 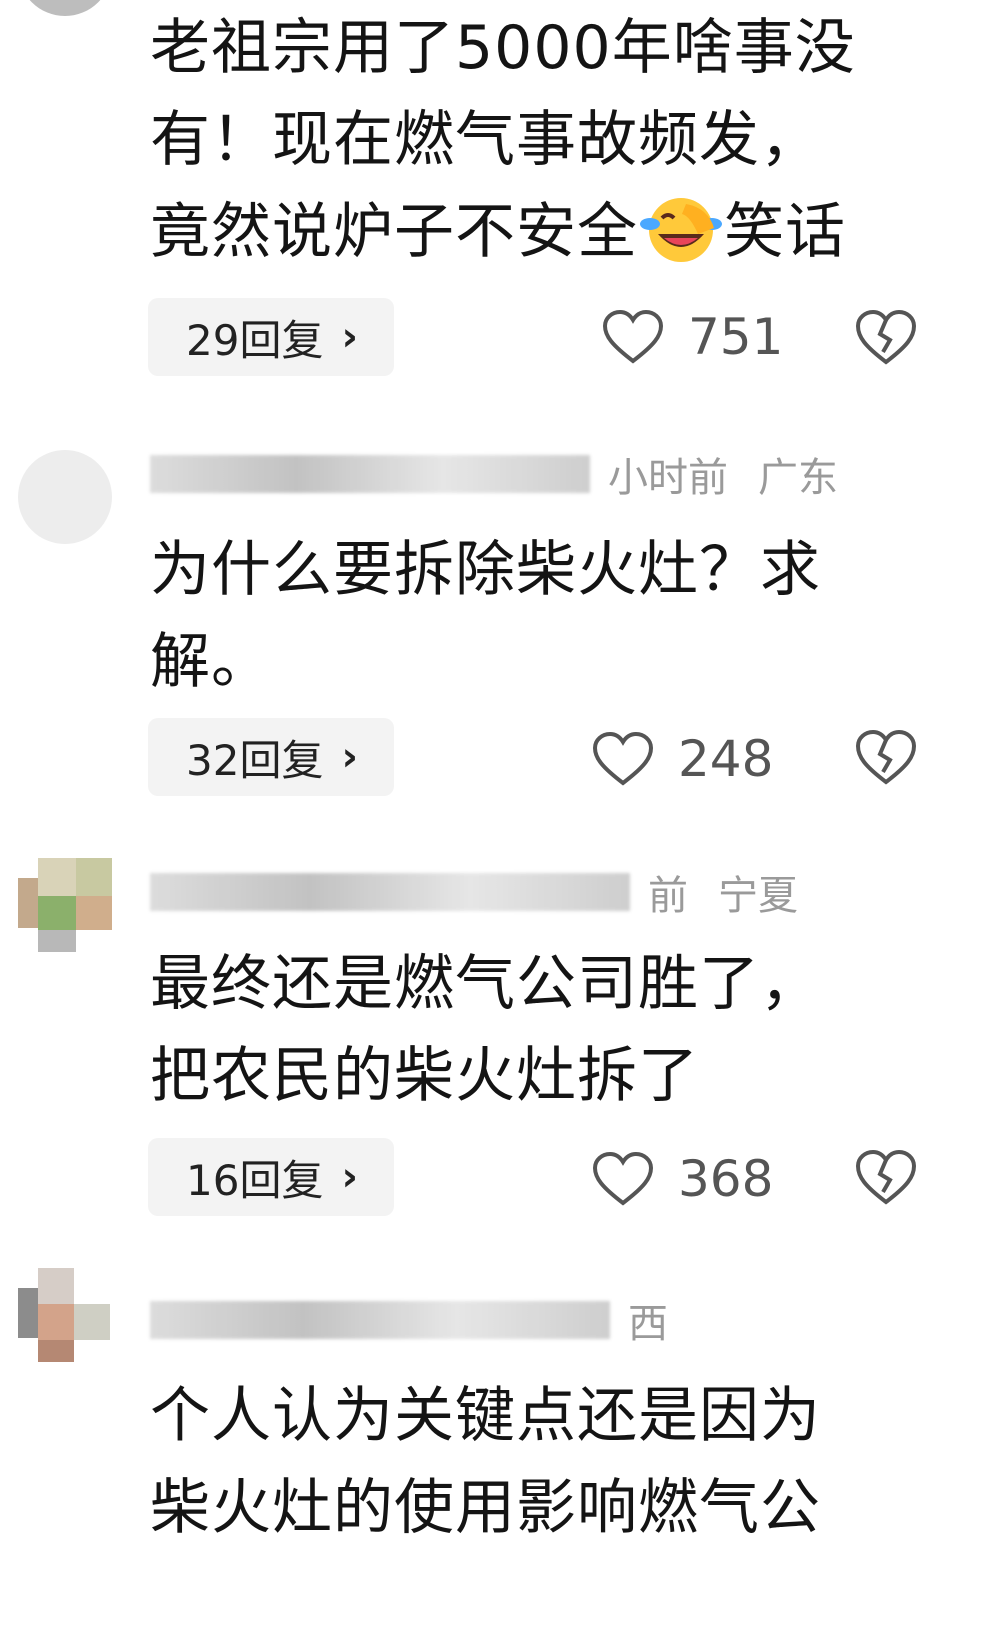 I want to click on comment-line: 老祖宗用了5000年啥事没, so click(x=503, y=48).